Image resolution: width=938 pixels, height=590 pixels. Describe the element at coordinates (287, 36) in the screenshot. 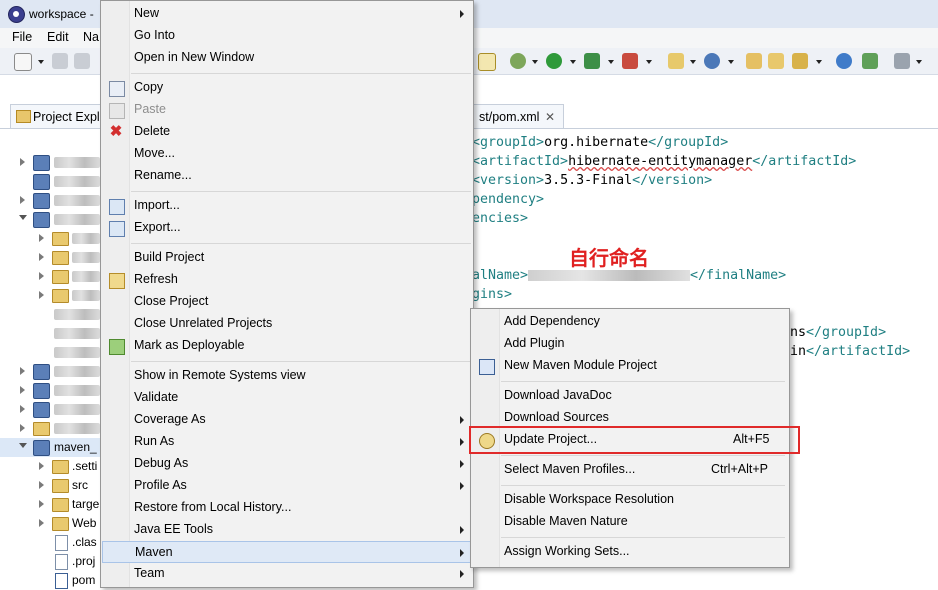

I see `menu-item-go-into: Go Into` at that location.